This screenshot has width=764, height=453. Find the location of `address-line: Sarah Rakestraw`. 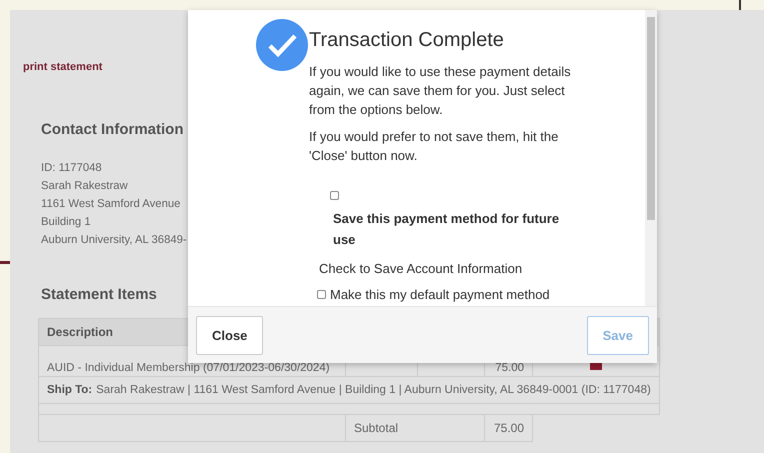

address-line: Sarah Rakestraw is located at coordinates (84, 186).